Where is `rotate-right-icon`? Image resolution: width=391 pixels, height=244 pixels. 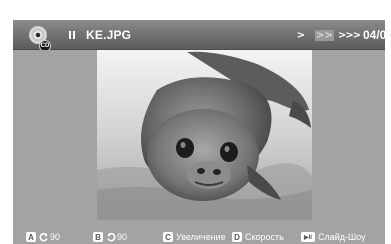 rotate-right-icon is located at coordinates (111, 237).